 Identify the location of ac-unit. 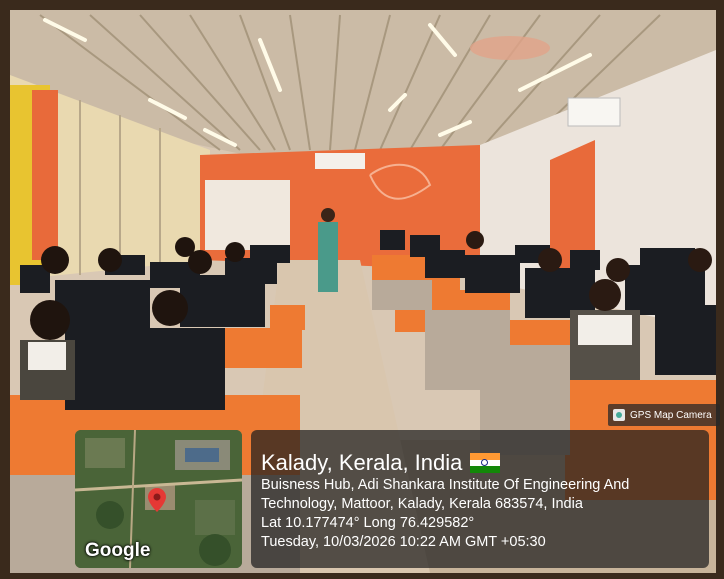
(340, 161).